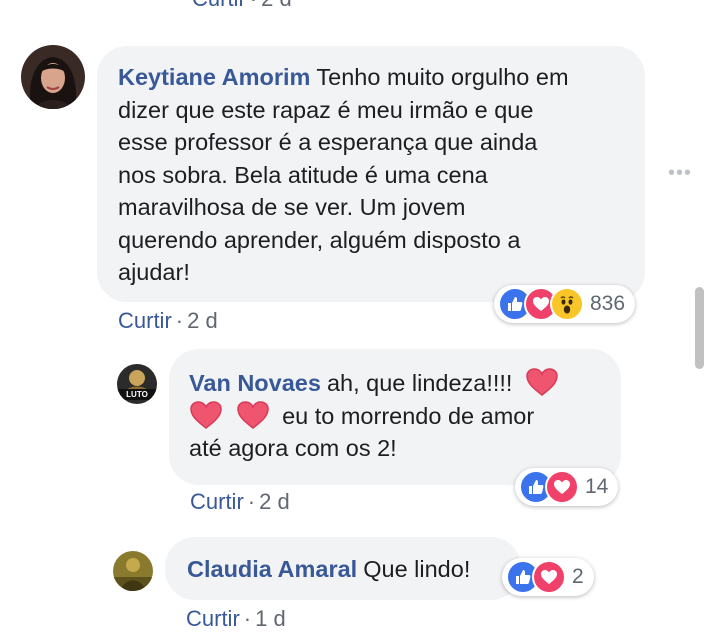  I want to click on comment-line: querendo aprender, alguém disposto a, so click(319, 239).